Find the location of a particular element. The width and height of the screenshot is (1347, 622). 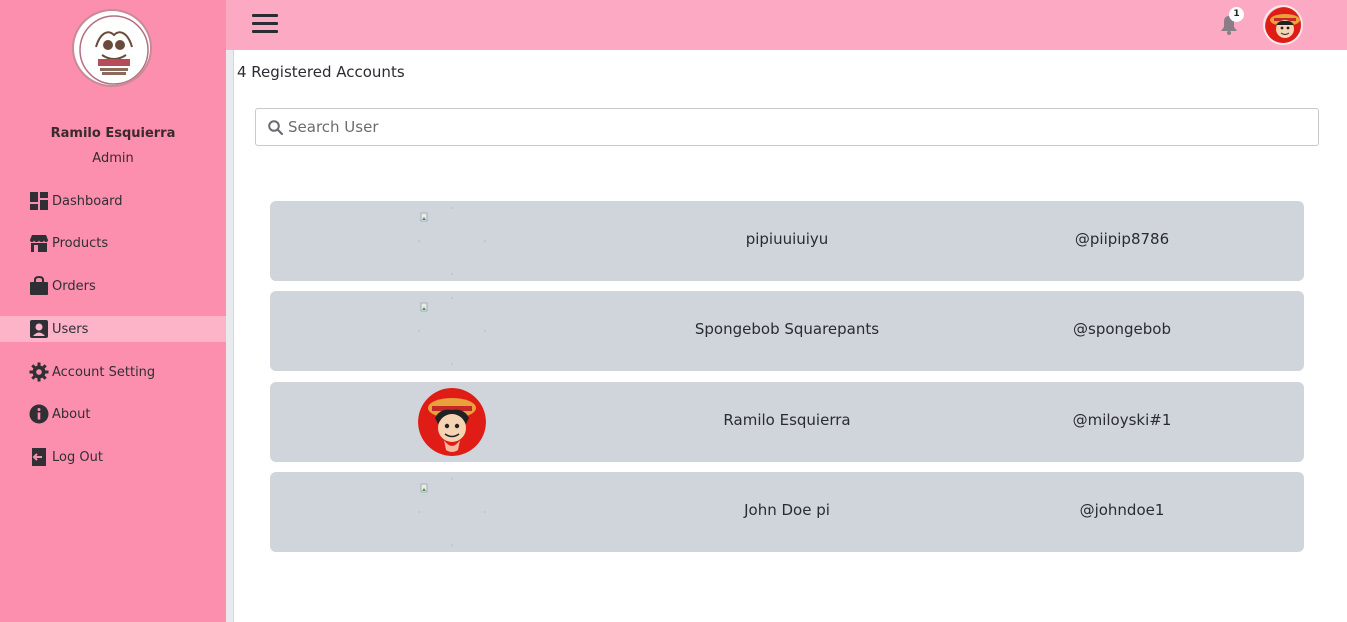

sidebar-item-about: About is located at coordinates (113, 414).